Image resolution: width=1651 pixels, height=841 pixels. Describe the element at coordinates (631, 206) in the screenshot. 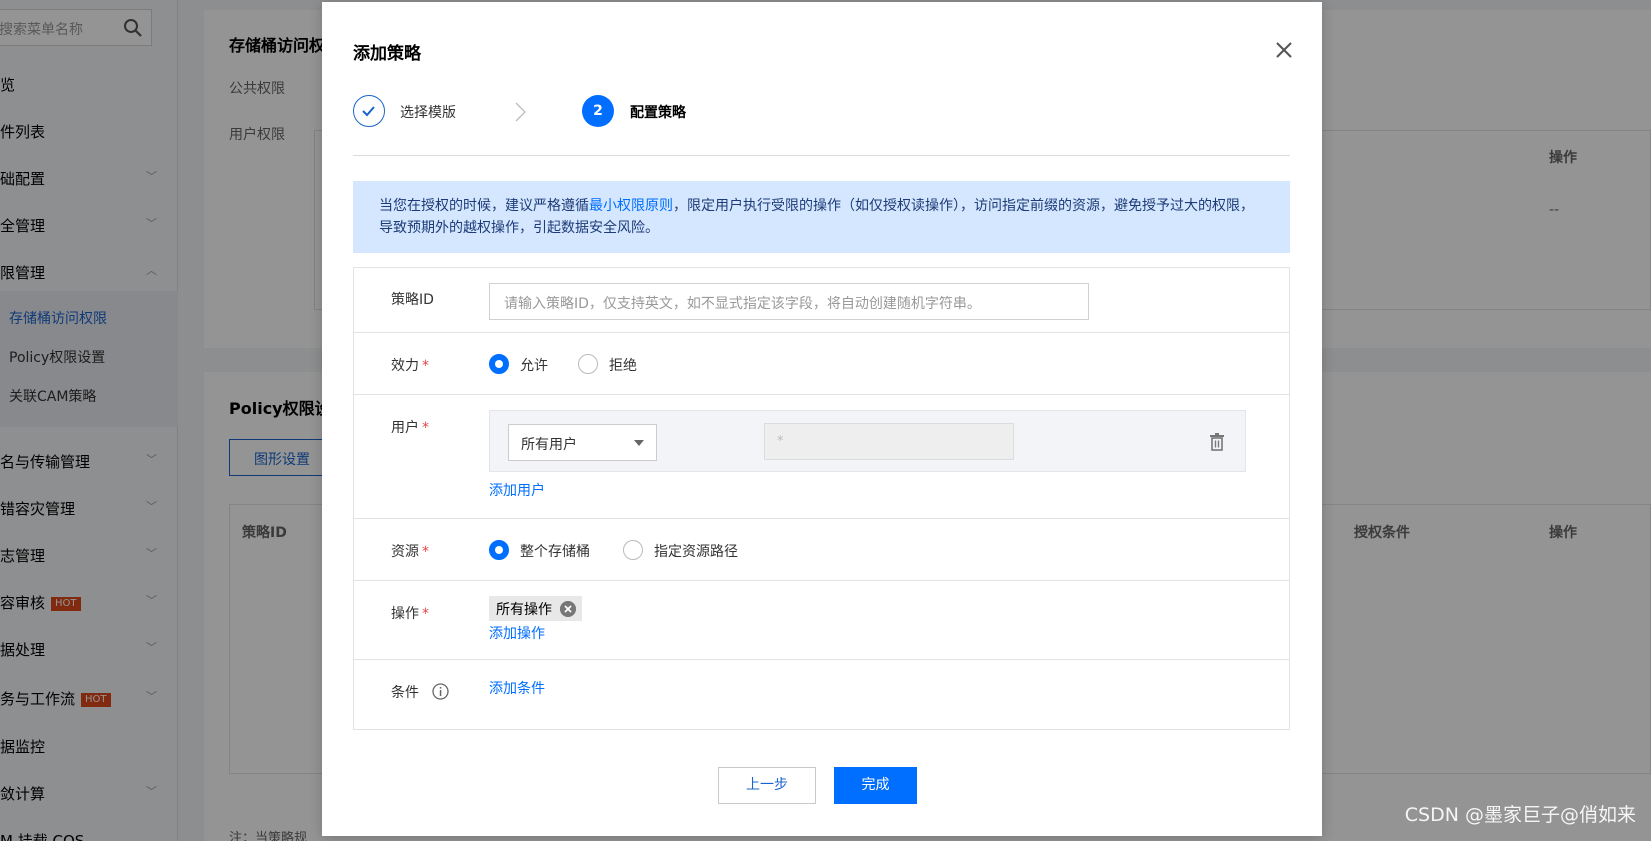

I see `least-privilege-link: 最小权限原则` at that location.